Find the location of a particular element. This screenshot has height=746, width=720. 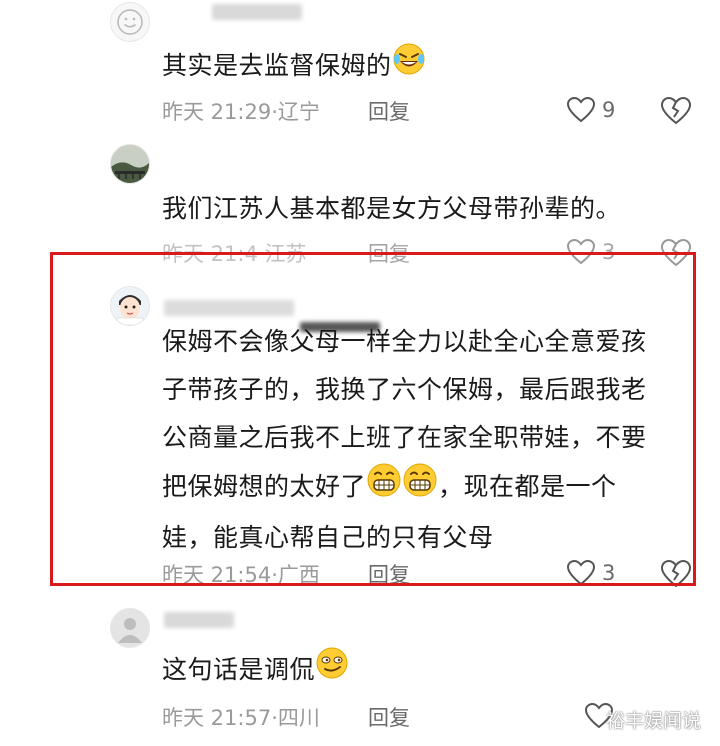

dislike-button is located at coordinates (676, 113).